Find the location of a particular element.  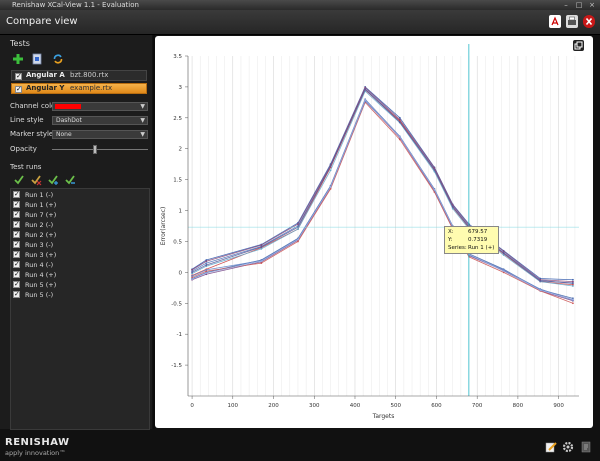

marker-style-row: Marker style None ▼ is located at coordinates (80, 134).